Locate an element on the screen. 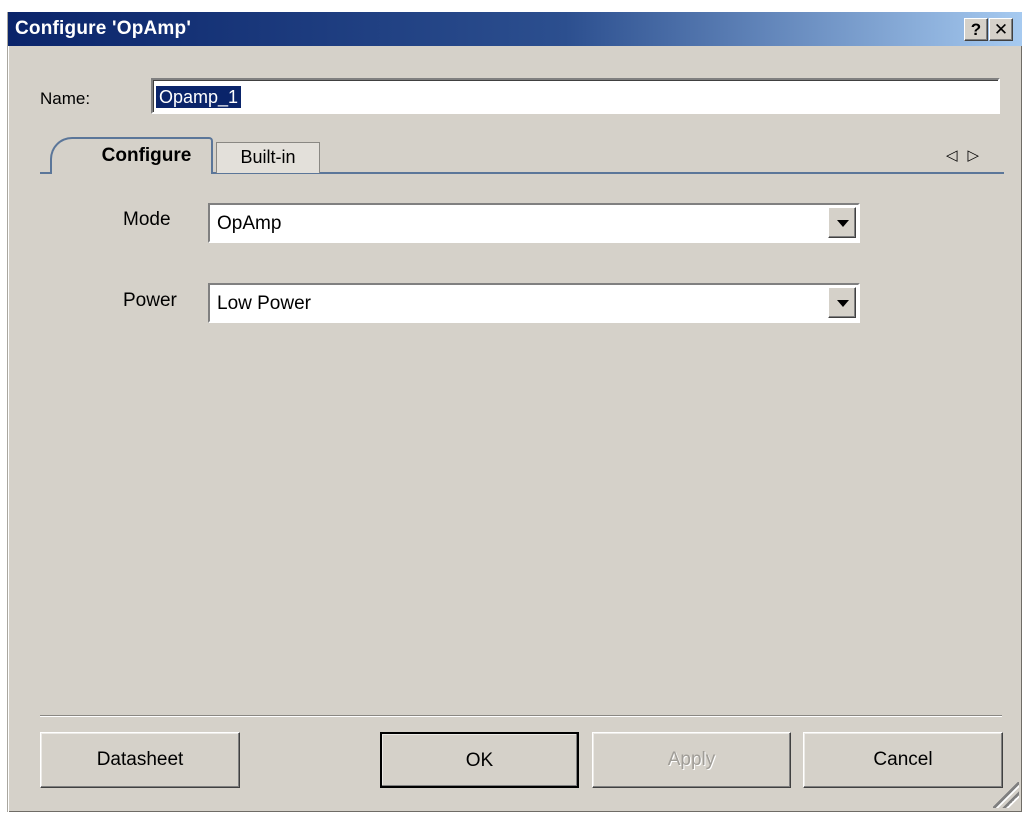 Image resolution: width=1024 pixels, height=815 pixels. close-button: ✕ is located at coordinates (1001, 29).